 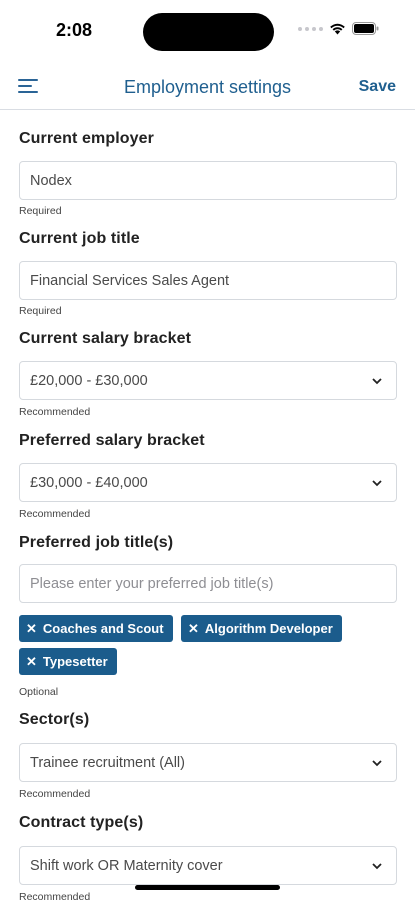 I want to click on current-job-title-label: Current job title, so click(x=79, y=238).